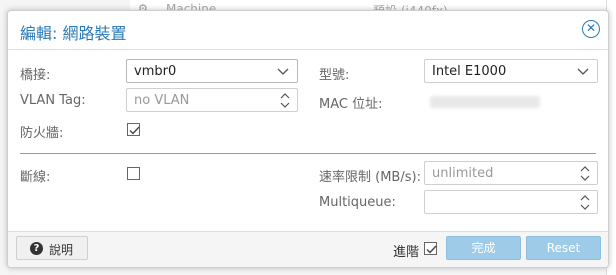 This screenshot has height=275, width=616. What do you see at coordinates (133, 173) in the screenshot?
I see `disconnect-checkbox` at bounding box center [133, 173].